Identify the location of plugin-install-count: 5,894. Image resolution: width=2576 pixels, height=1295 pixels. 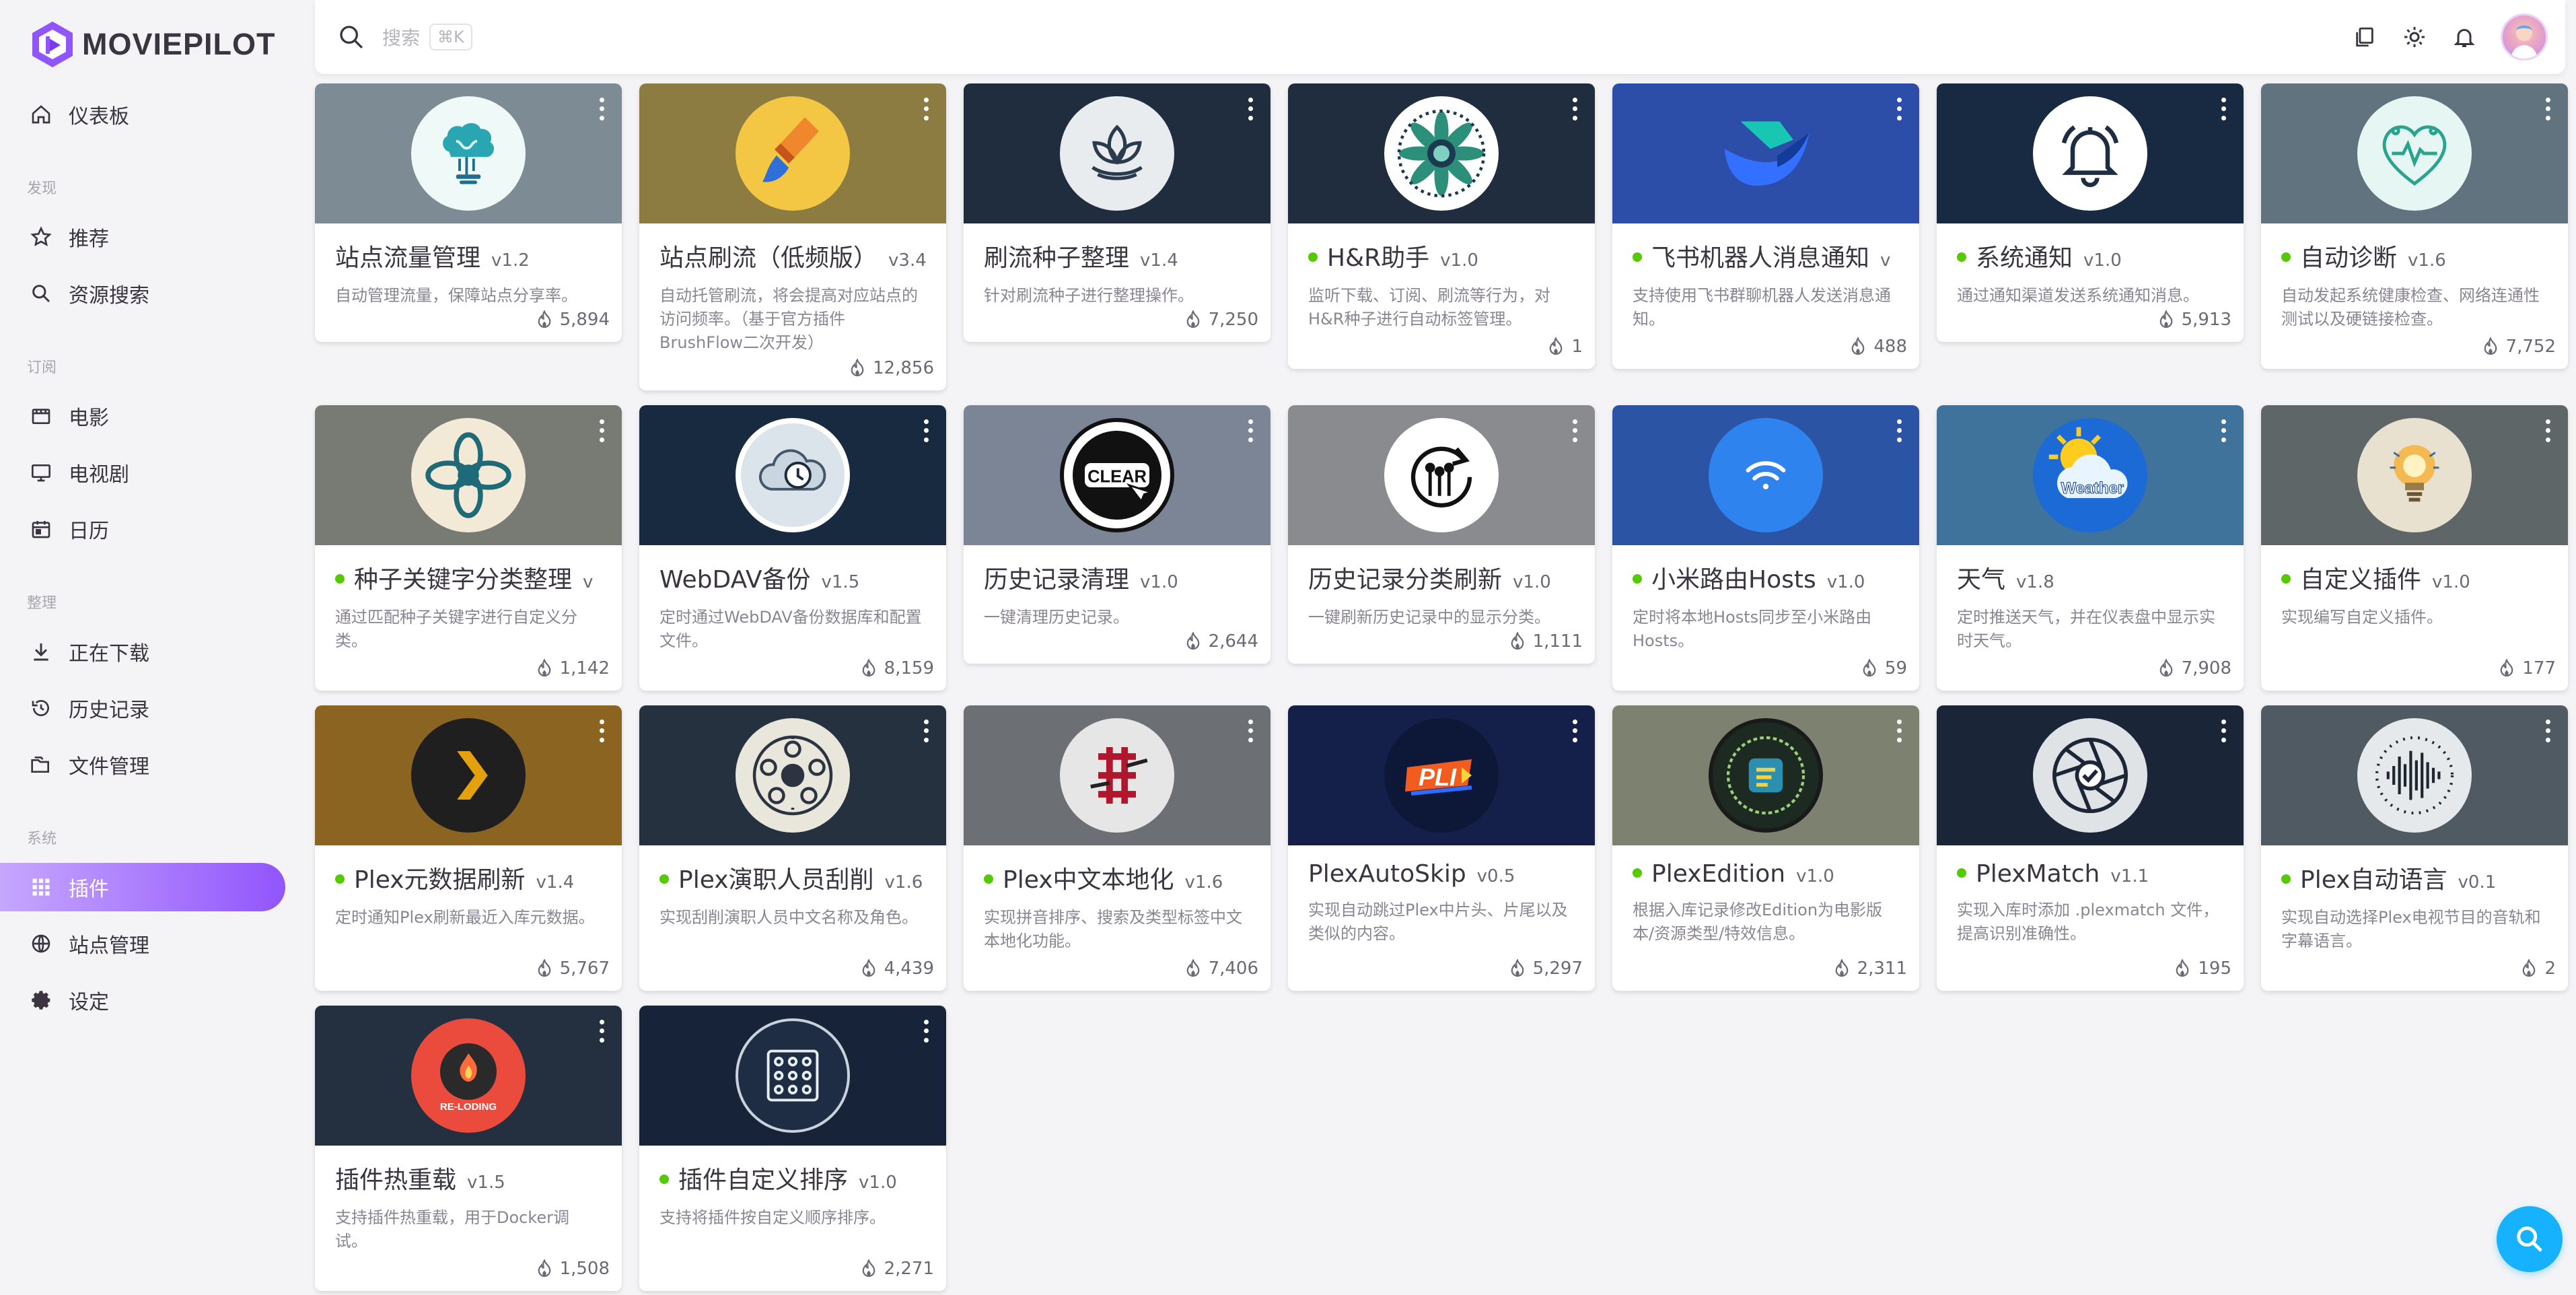
(573, 320).